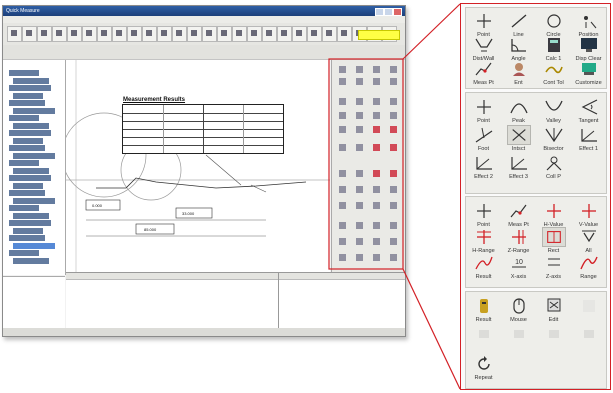 The image size is (613, 393). What do you see at coordinates (518, 73) in the screenshot?
I see `ent-button: Ent` at bounding box center [518, 73].